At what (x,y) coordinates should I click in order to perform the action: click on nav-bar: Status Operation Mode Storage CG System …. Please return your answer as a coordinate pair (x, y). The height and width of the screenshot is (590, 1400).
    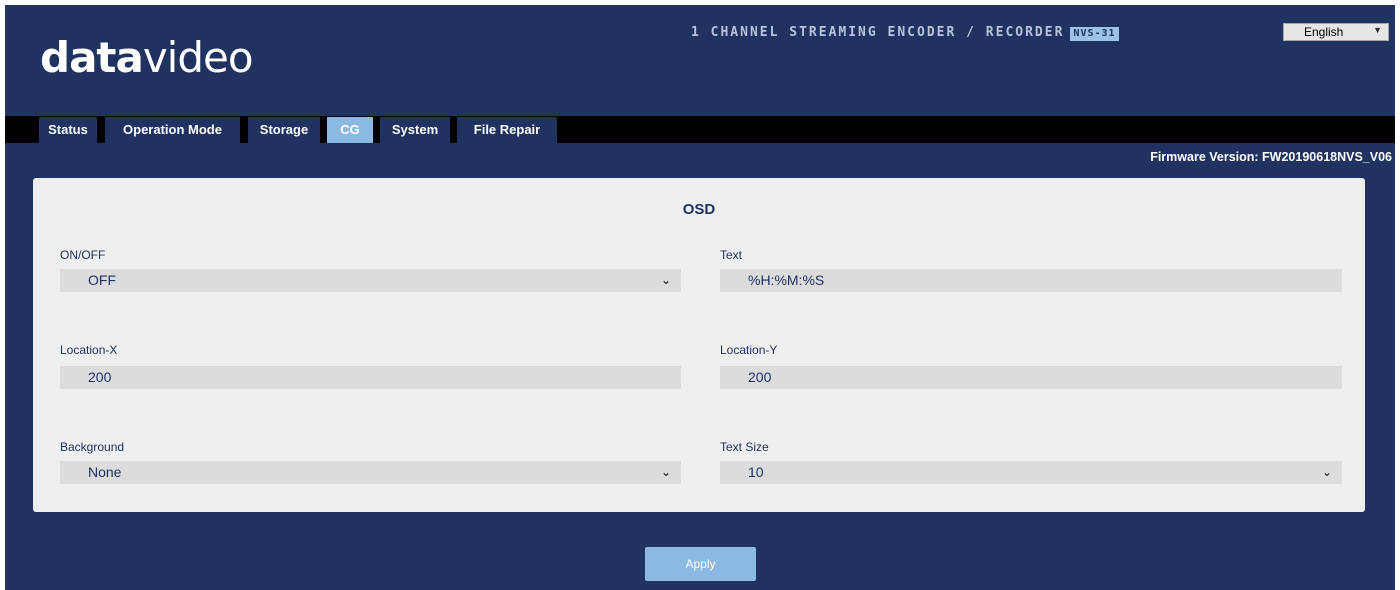
    Looking at the image, I should click on (700, 129).